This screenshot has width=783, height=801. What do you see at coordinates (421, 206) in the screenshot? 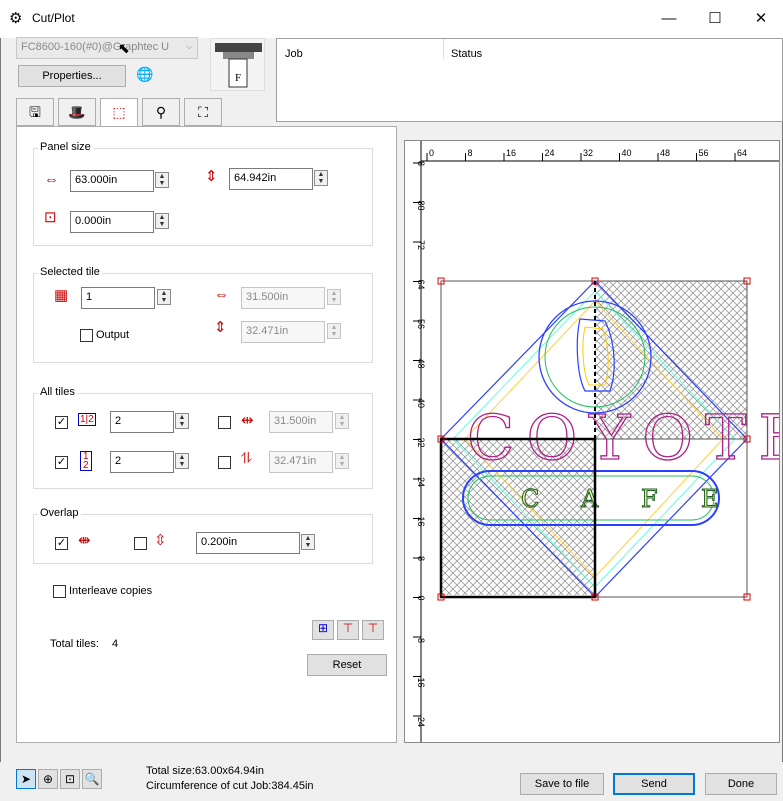
I see `left-ruler-label: 80` at bounding box center [421, 206].